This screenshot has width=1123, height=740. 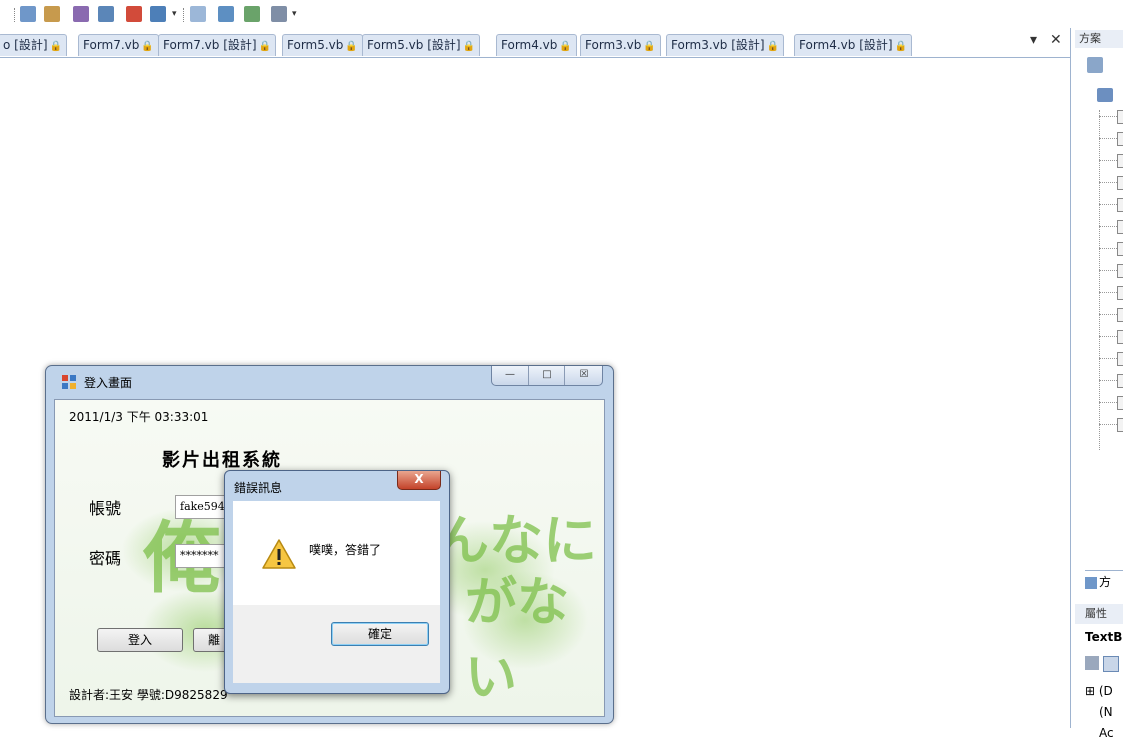 I want to click on dialog-footer: 確定, so click(x=336, y=644).